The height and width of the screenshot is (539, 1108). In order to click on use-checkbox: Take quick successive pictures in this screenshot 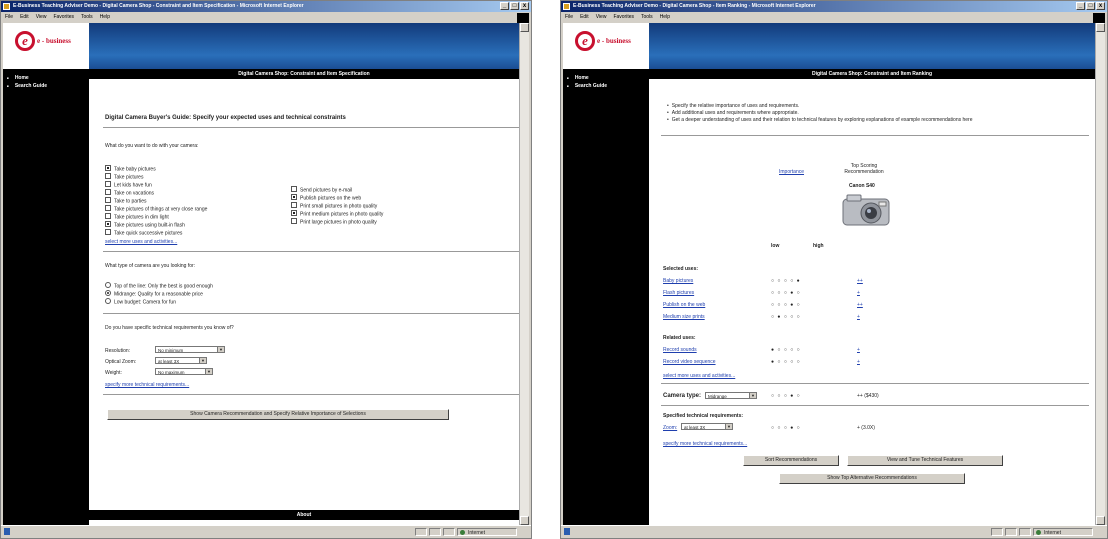, I will do `click(143, 232)`.